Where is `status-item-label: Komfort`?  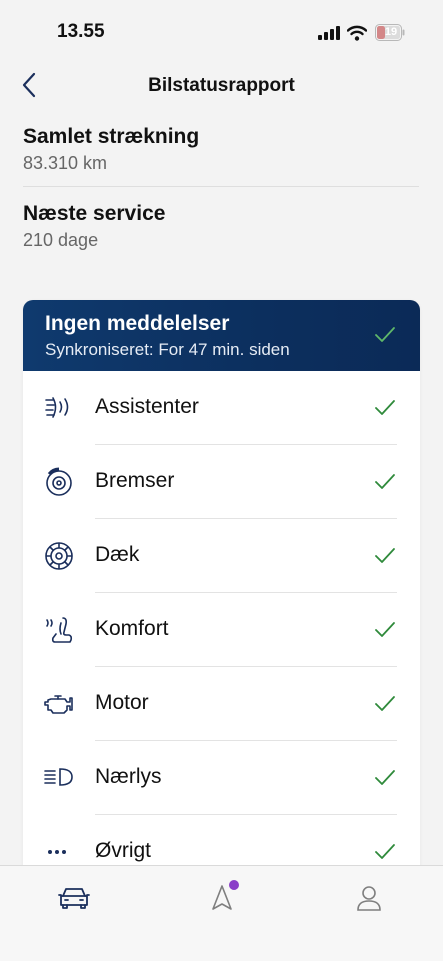 status-item-label: Komfort is located at coordinates (132, 628).